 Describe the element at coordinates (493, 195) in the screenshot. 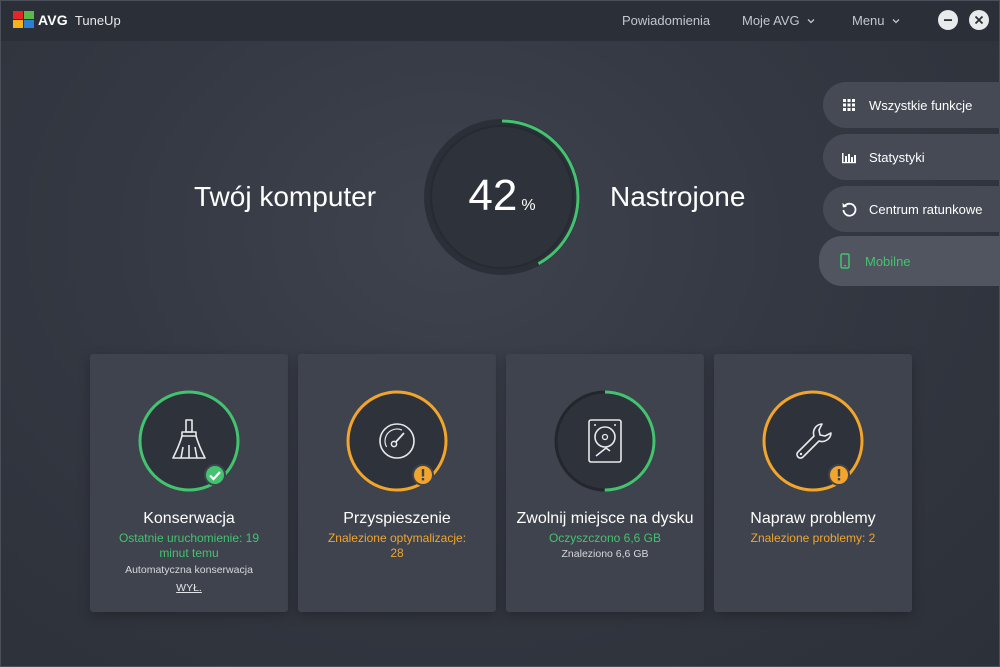

I see `score-number: 42` at that location.